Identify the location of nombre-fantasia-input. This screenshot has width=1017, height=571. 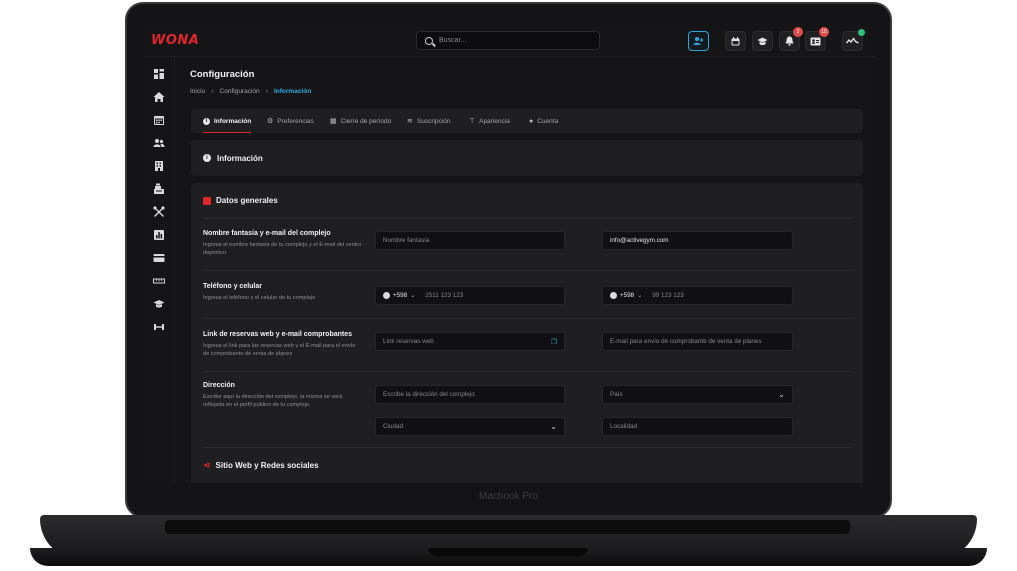
(470, 240).